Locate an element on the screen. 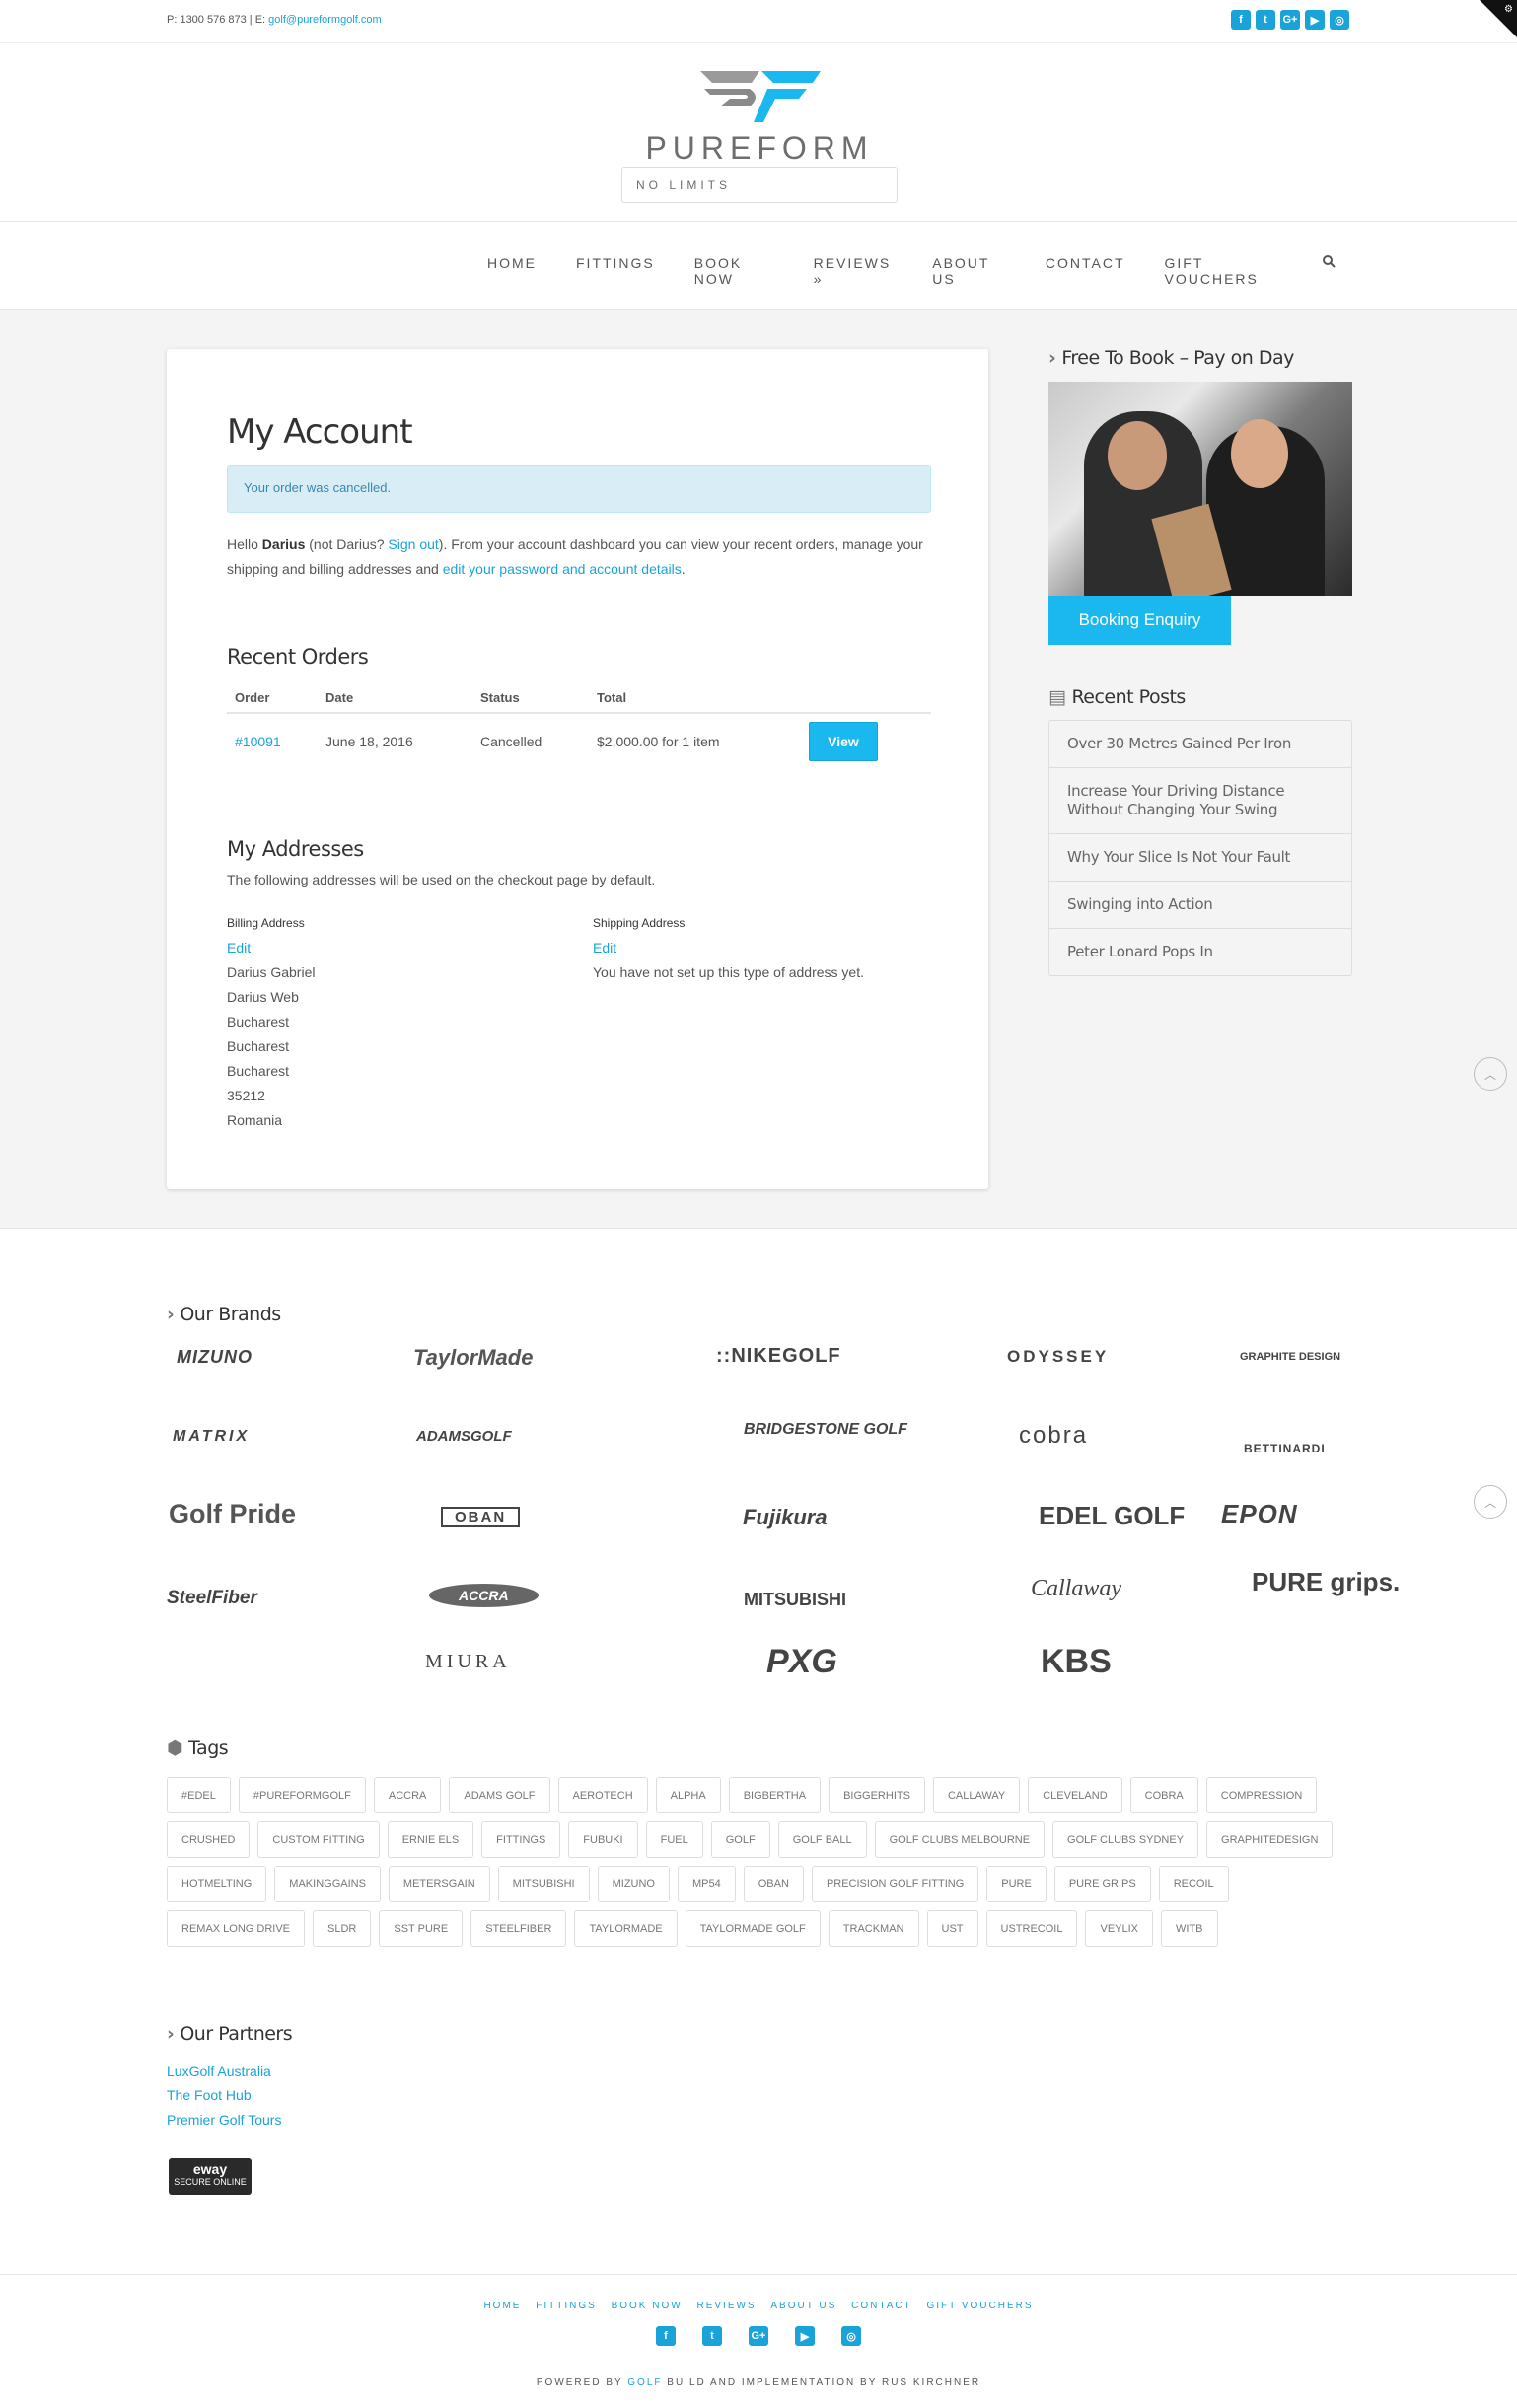 The image size is (1517, 2408). tag-link: STEELFIBER is located at coordinates (518, 1928).